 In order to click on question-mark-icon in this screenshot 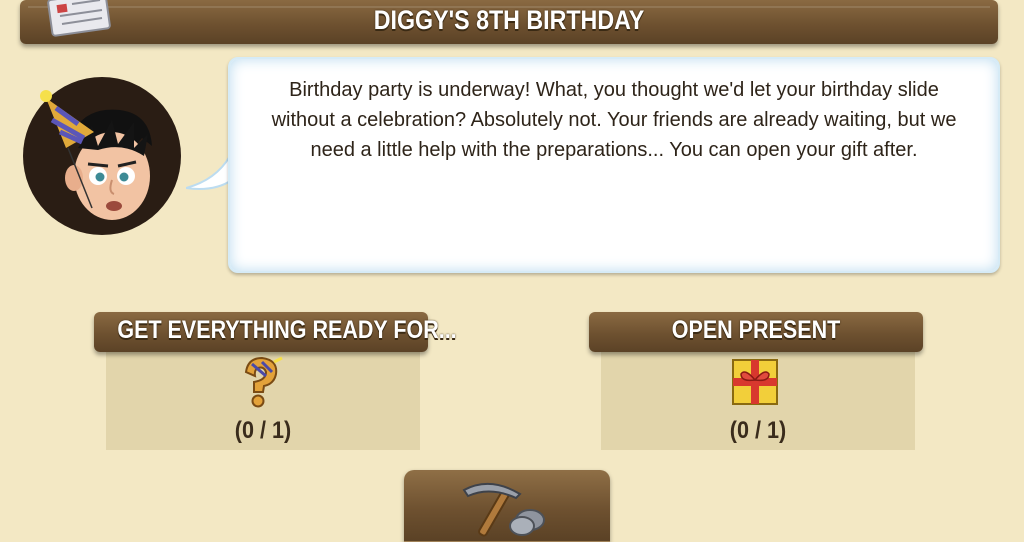, I will do `click(263, 382)`.